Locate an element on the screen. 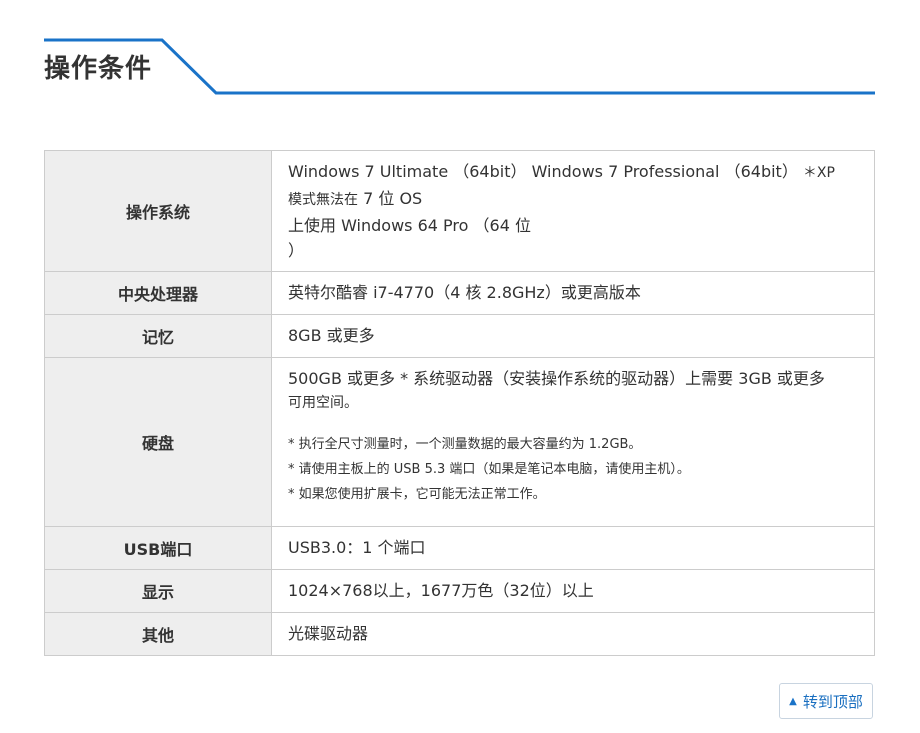 The height and width of the screenshot is (733, 920). disk-note: * 执行全尺寸测量时，一个测量数据的最大容量约为 1.2GB。 is located at coordinates (465, 444).